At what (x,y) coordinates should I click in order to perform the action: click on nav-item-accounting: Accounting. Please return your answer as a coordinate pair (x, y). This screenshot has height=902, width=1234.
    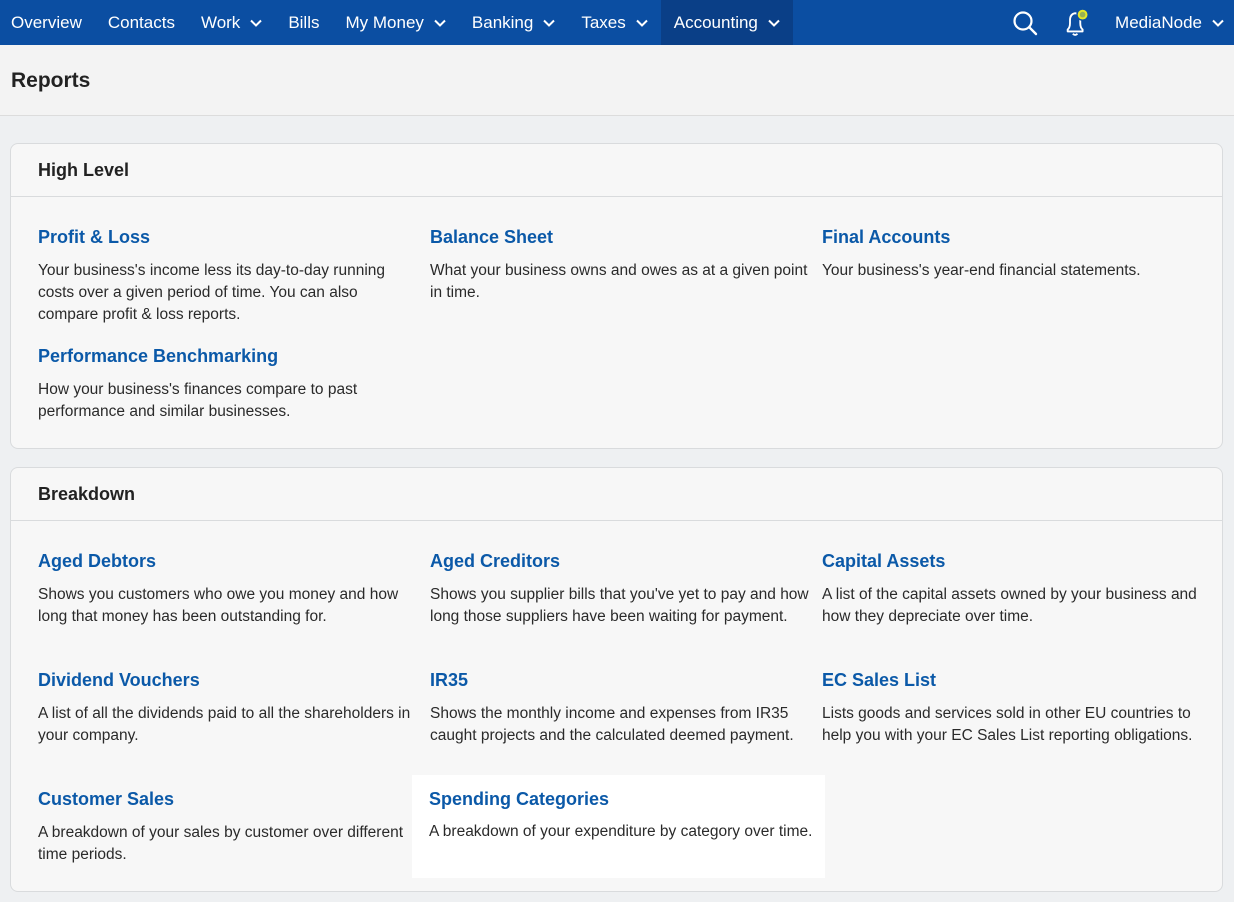
    Looking at the image, I should click on (726, 22).